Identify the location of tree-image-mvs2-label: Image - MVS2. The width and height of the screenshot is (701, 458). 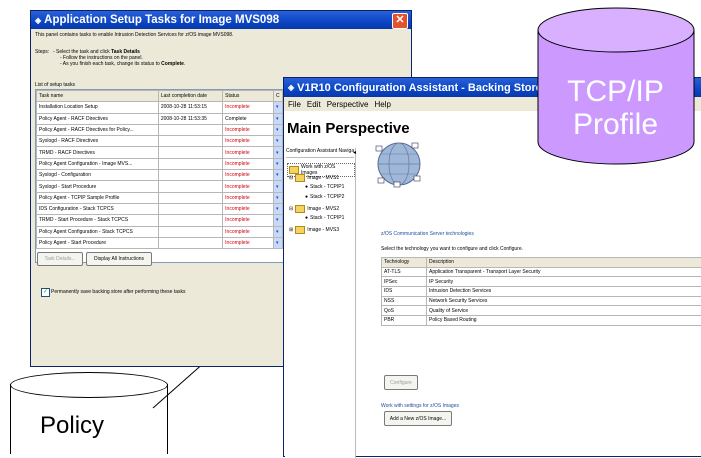
(323, 209).